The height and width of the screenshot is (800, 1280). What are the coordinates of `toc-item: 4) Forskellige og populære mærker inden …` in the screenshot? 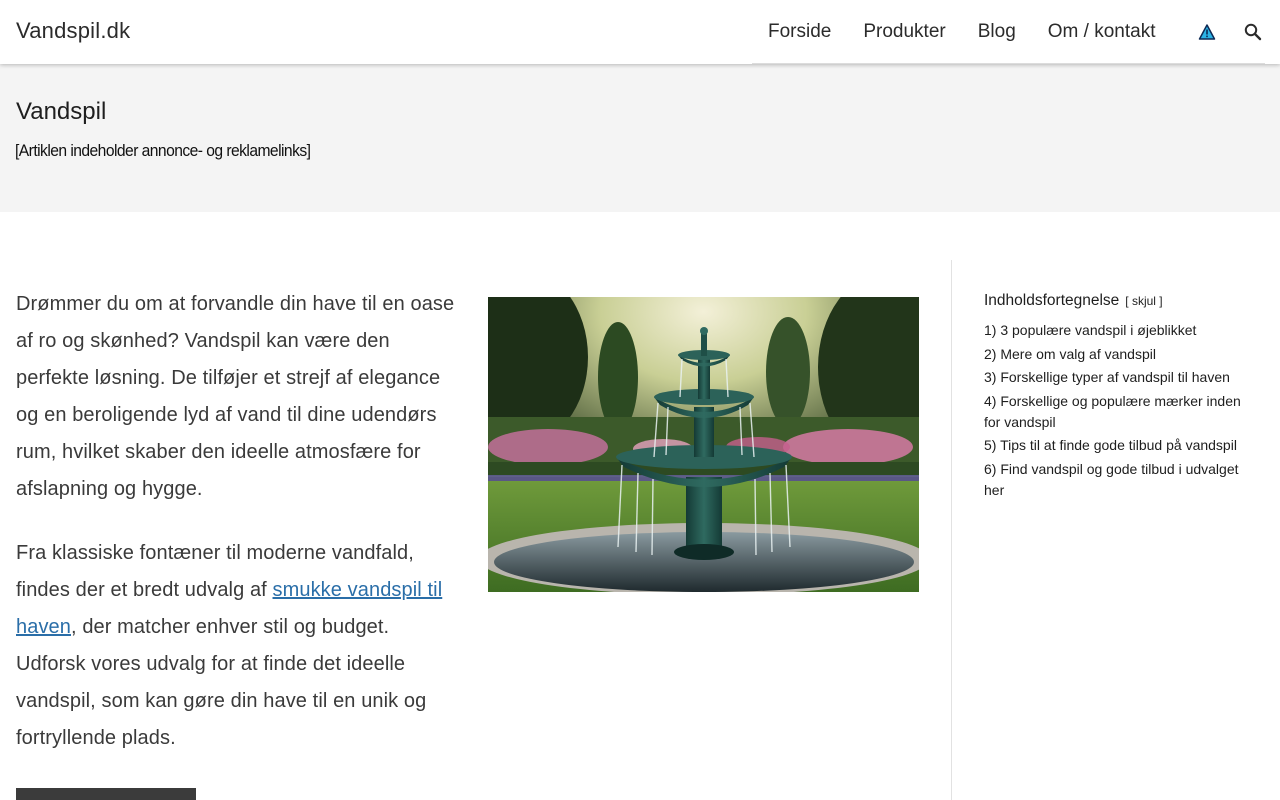 It's located at (1121, 412).